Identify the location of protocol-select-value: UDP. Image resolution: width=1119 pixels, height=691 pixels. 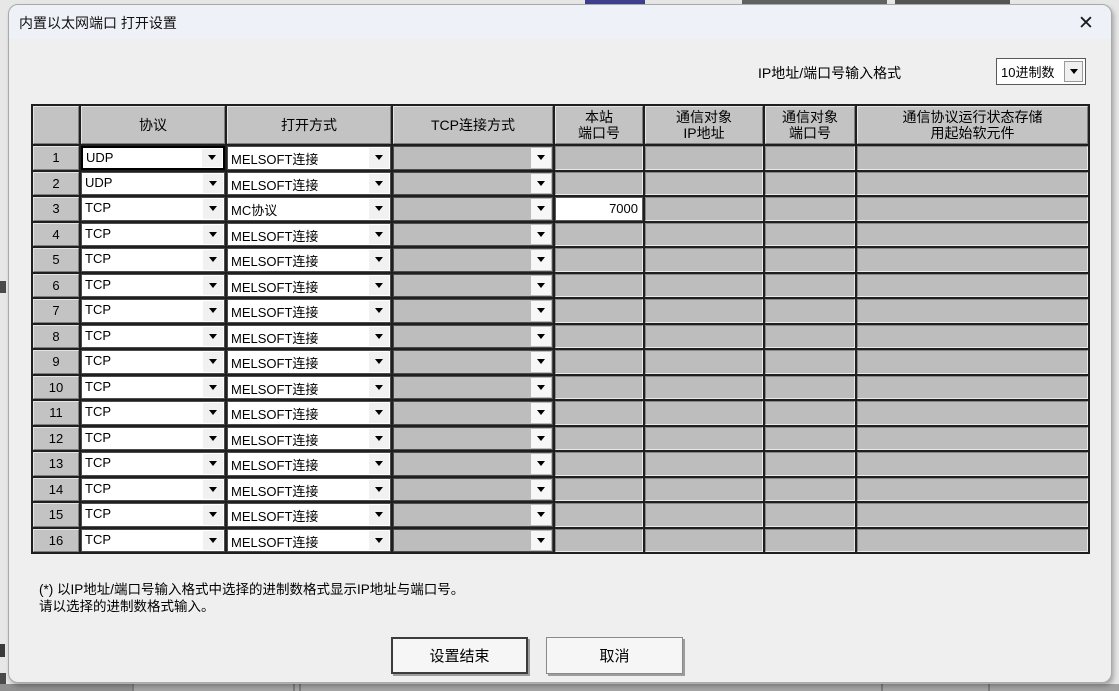
(99, 182).